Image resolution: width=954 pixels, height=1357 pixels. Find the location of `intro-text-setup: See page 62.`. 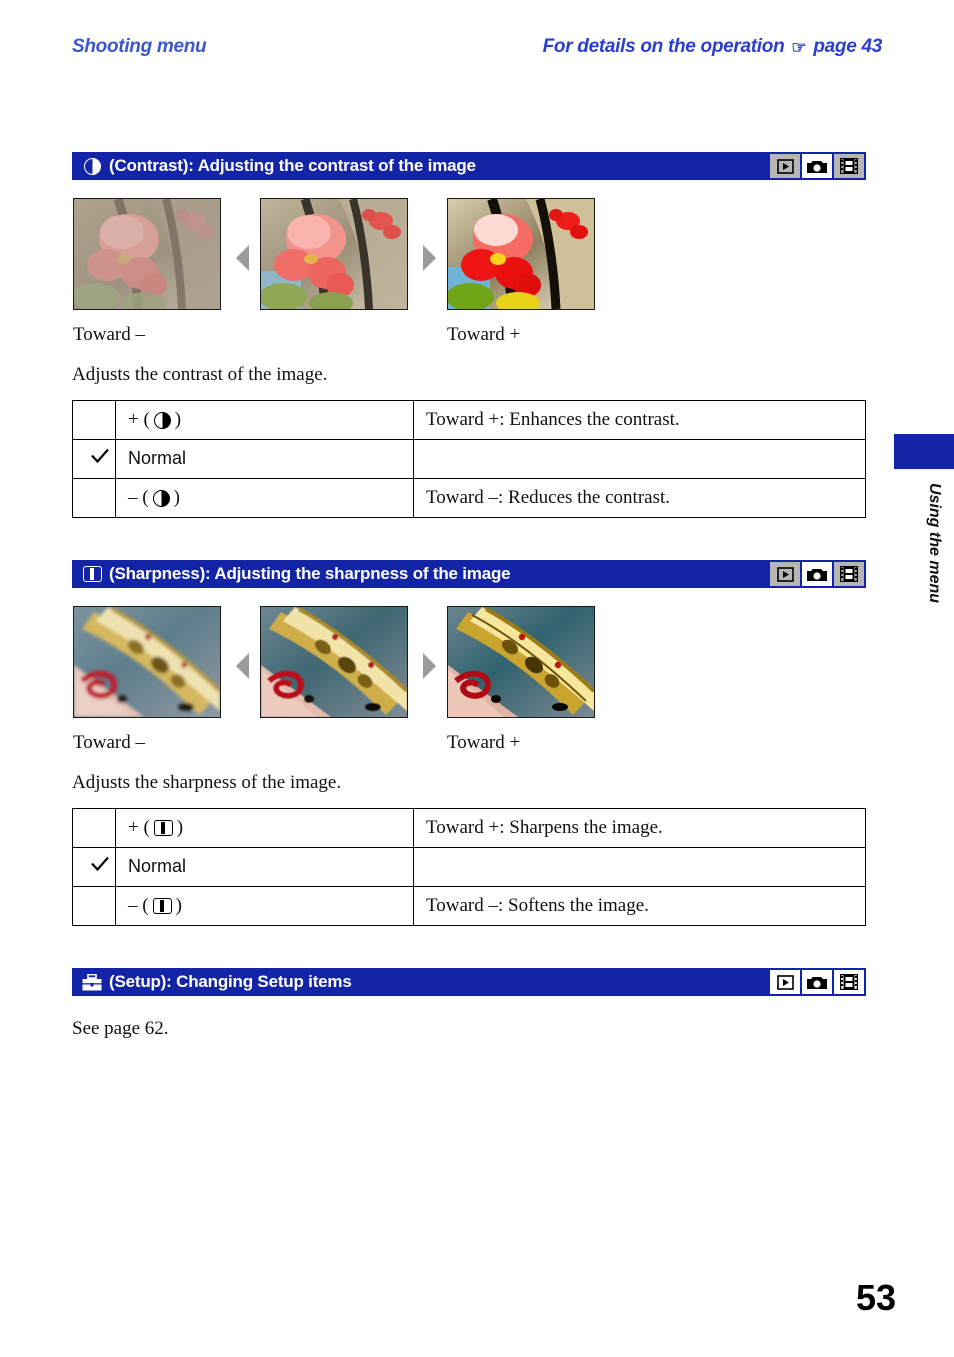

intro-text-setup: See page 62. is located at coordinates (120, 1028).